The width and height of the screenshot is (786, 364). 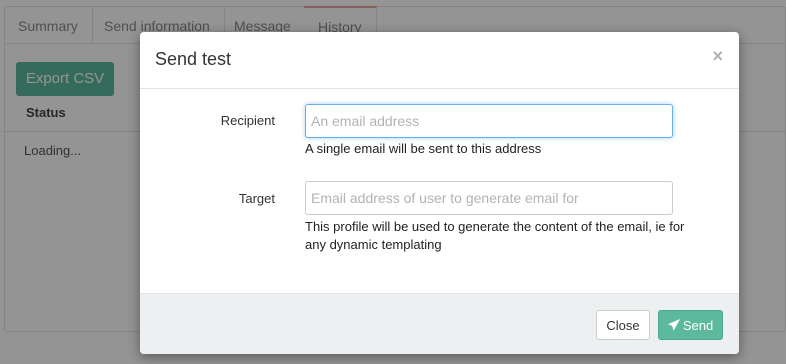 I want to click on modal-header: Send test ×, so click(x=439, y=60).